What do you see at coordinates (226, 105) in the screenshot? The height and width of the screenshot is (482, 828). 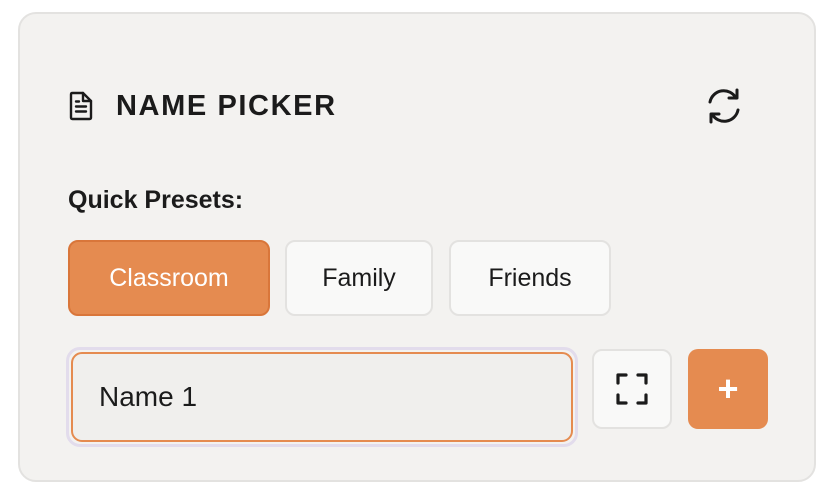 I see `page-title: NAME PICKER` at bounding box center [226, 105].